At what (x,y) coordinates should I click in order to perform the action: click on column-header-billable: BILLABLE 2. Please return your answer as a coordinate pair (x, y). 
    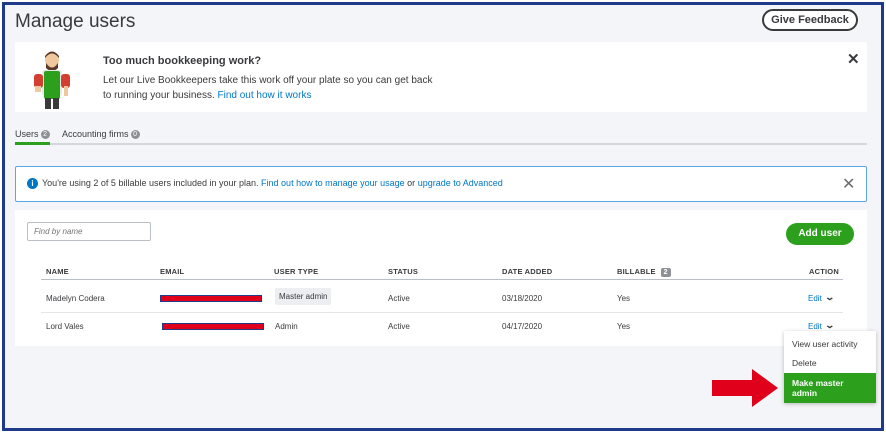
    Looking at the image, I should click on (644, 272).